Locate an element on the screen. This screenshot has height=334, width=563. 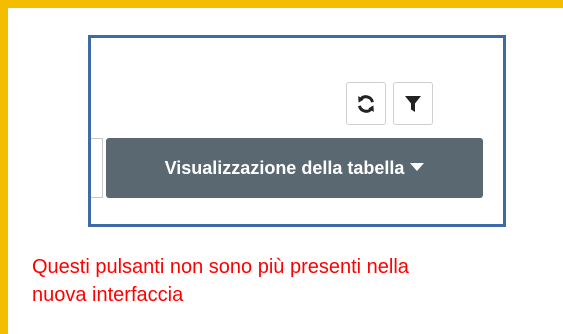
adjacent-button-edge is located at coordinates (97, 168).